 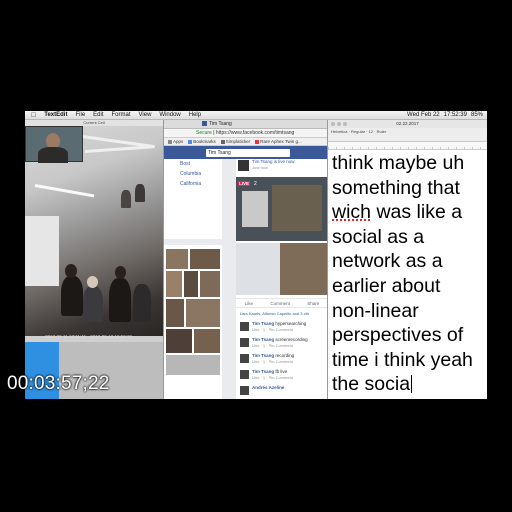 I want to click on webcam-pip, so click(x=54, y=144).